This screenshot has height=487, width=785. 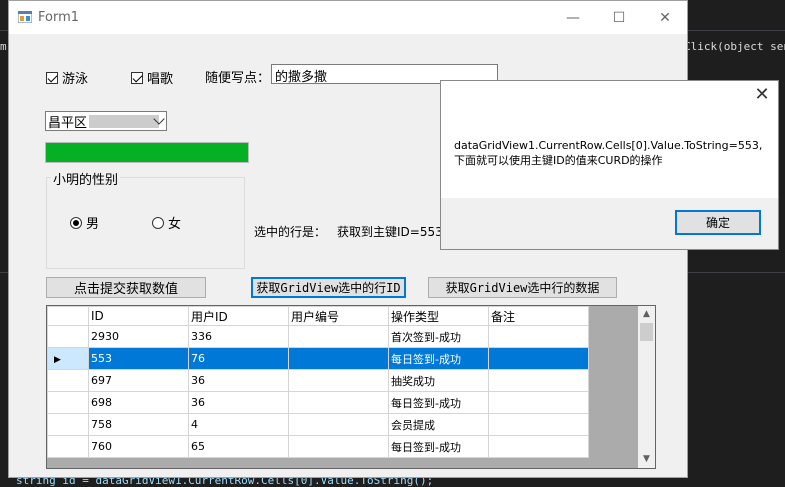 I want to click on title-bar: Form1 — ☐ ✕, so click(x=348, y=17).